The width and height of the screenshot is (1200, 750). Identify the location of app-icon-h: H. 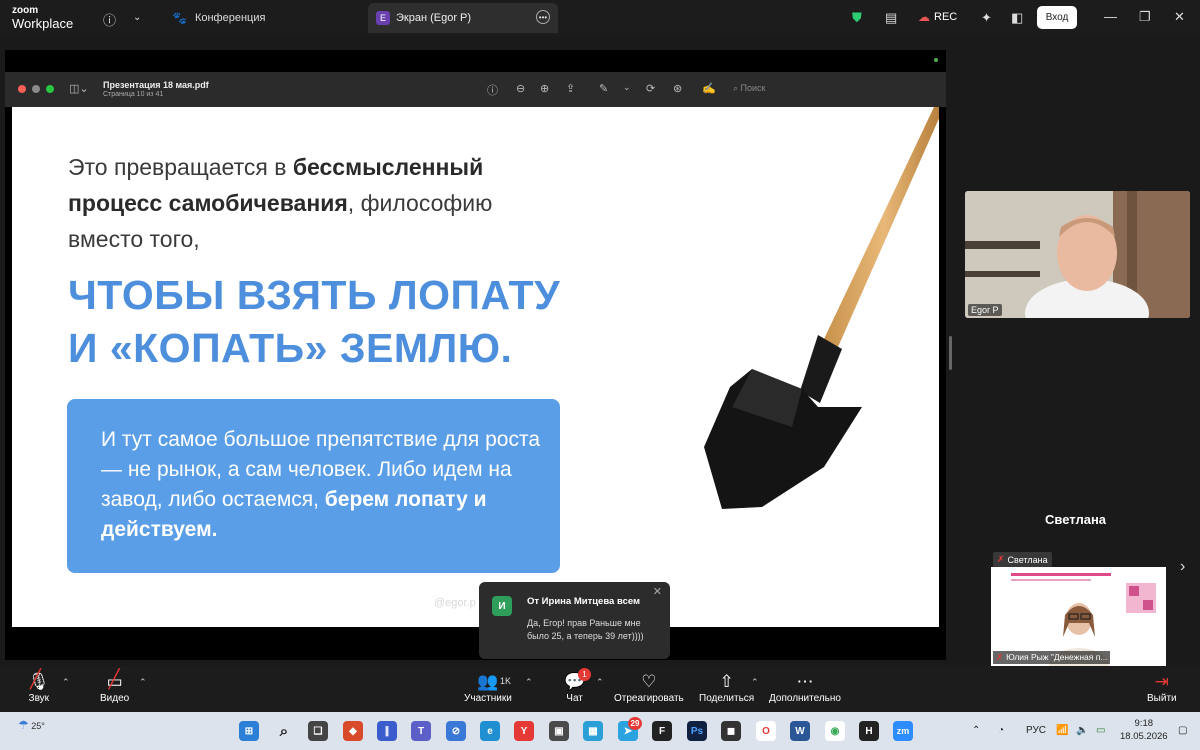
(869, 731).